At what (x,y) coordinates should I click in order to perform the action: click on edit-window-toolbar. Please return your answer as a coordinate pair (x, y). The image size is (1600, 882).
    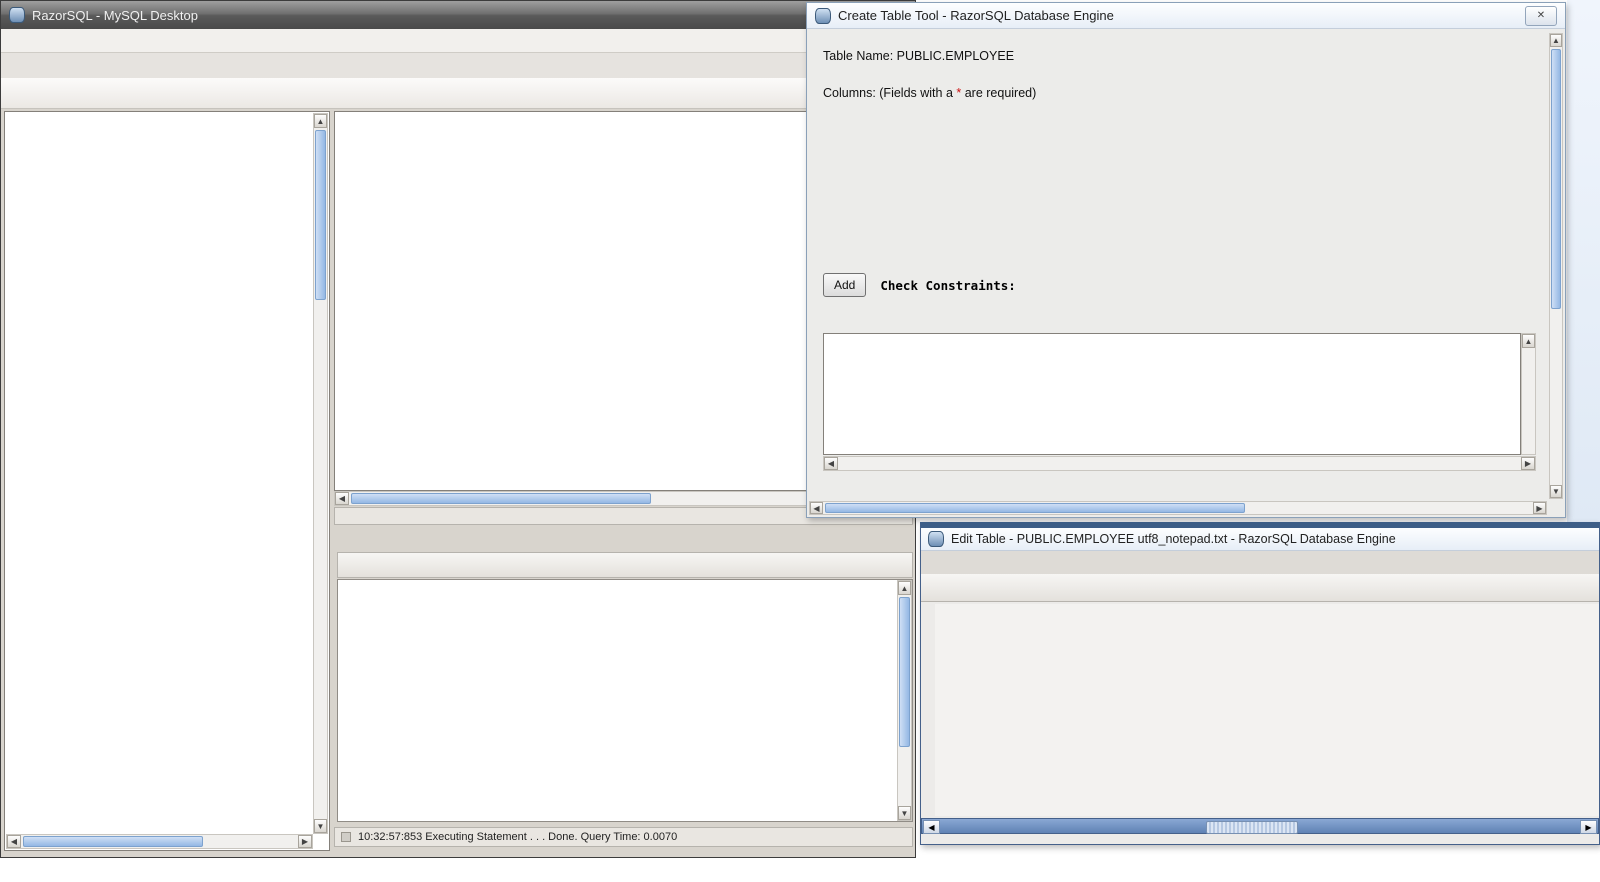
    Looking at the image, I should click on (1260, 588).